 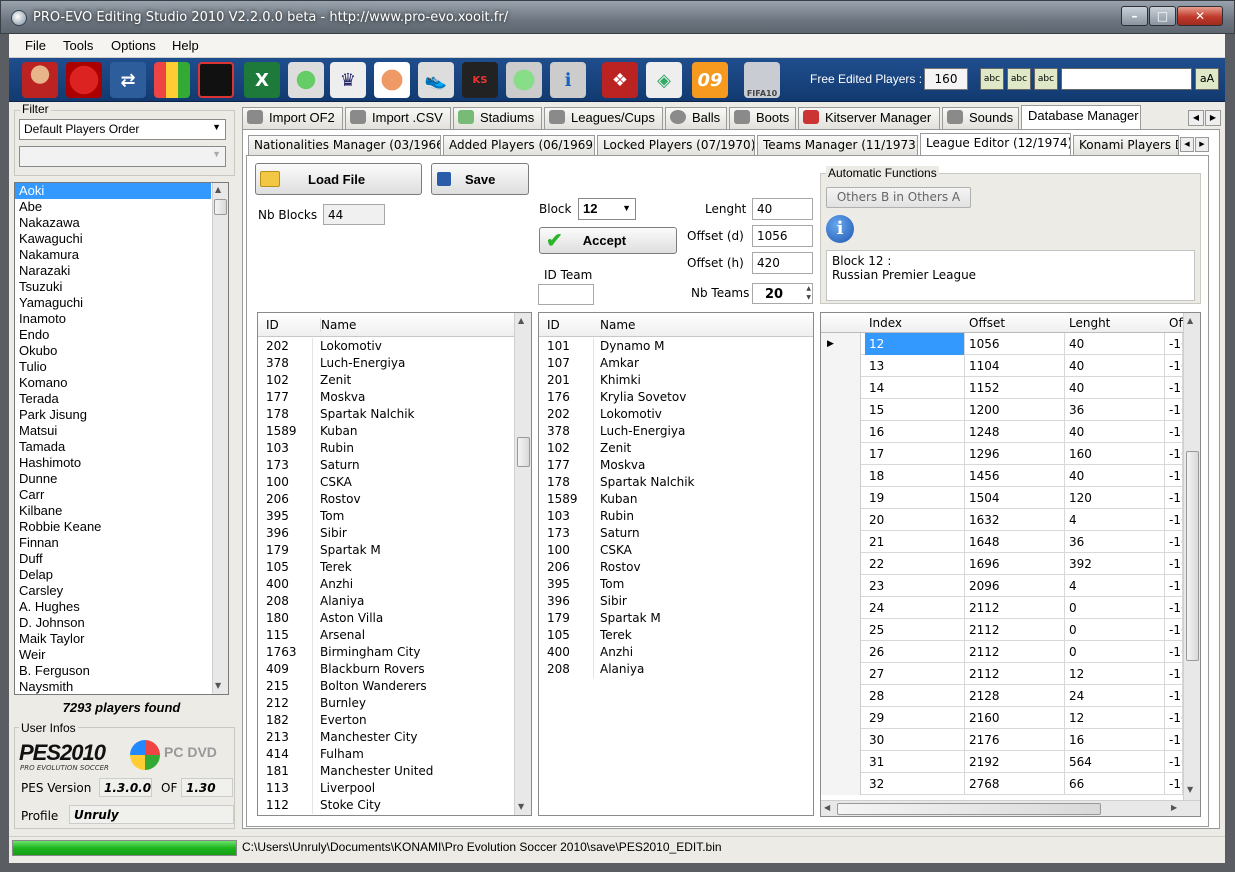 What do you see at coordinates (121, 575) in the screenshot?
I see `player-list-item: Delap` at bounding box center [121, 575].